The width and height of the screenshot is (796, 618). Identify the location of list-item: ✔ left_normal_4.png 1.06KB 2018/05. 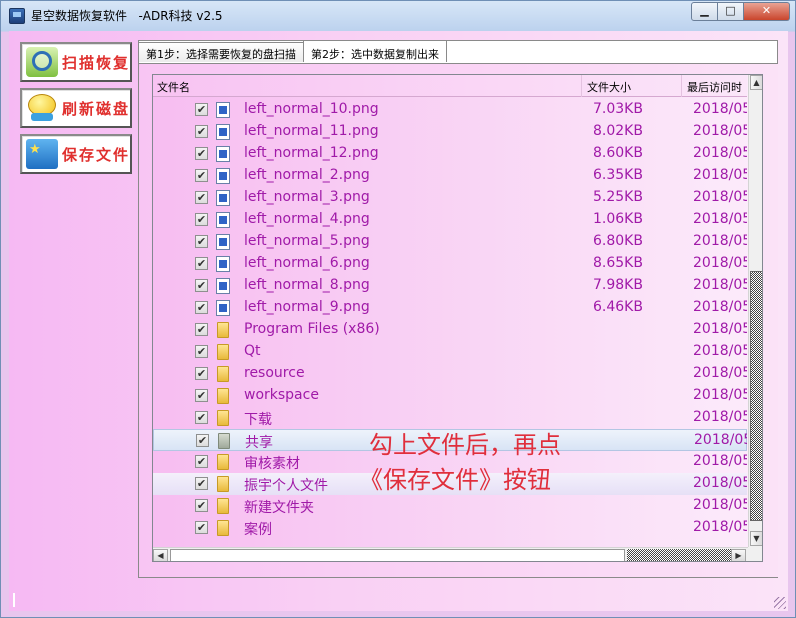
(450, 220).